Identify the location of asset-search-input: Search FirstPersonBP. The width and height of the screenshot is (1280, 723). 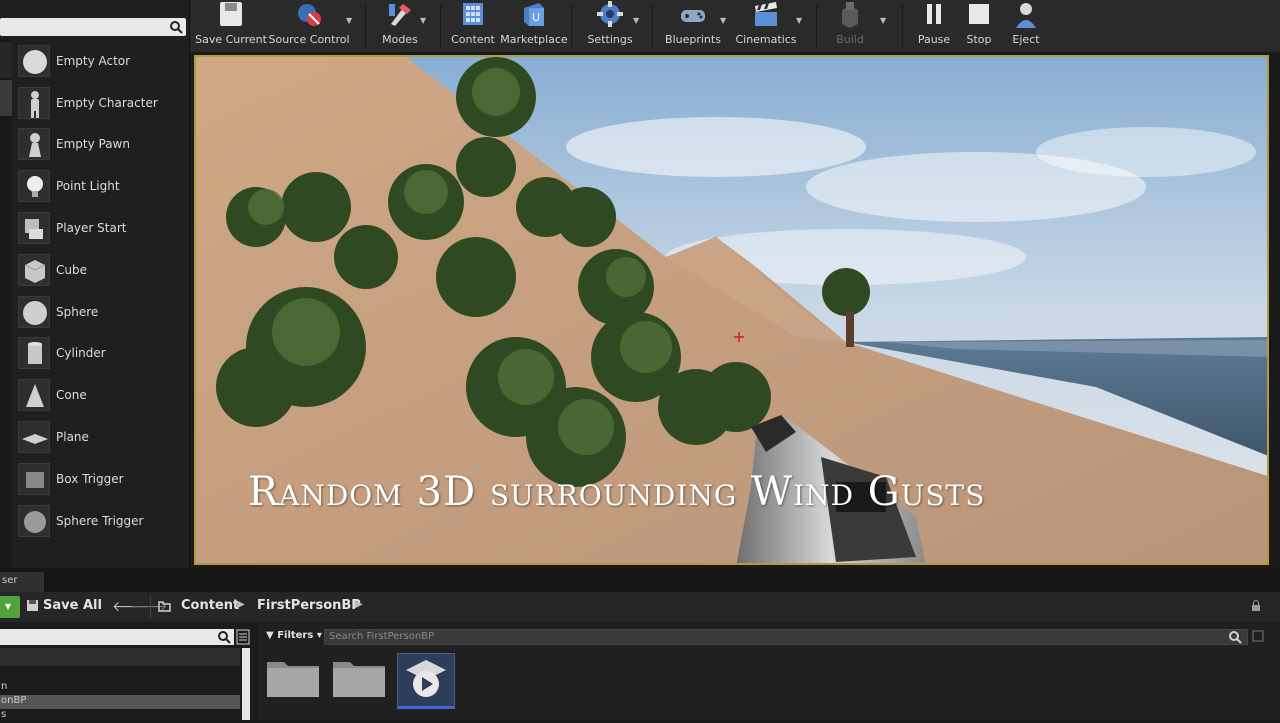
(786, 637).